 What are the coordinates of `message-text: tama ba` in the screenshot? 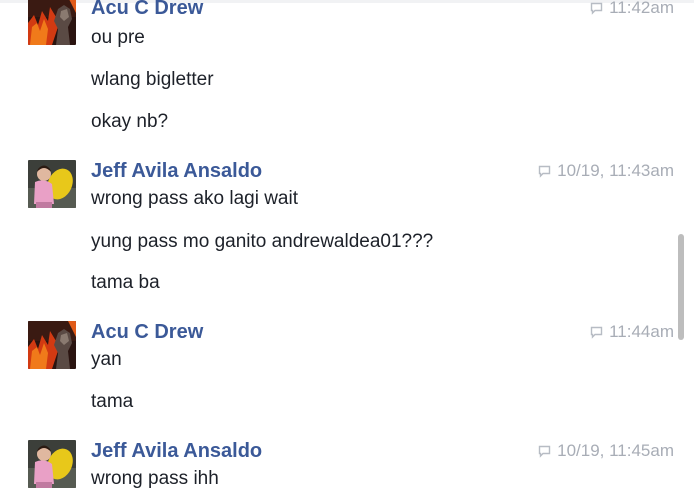 It's located at (125, 282).